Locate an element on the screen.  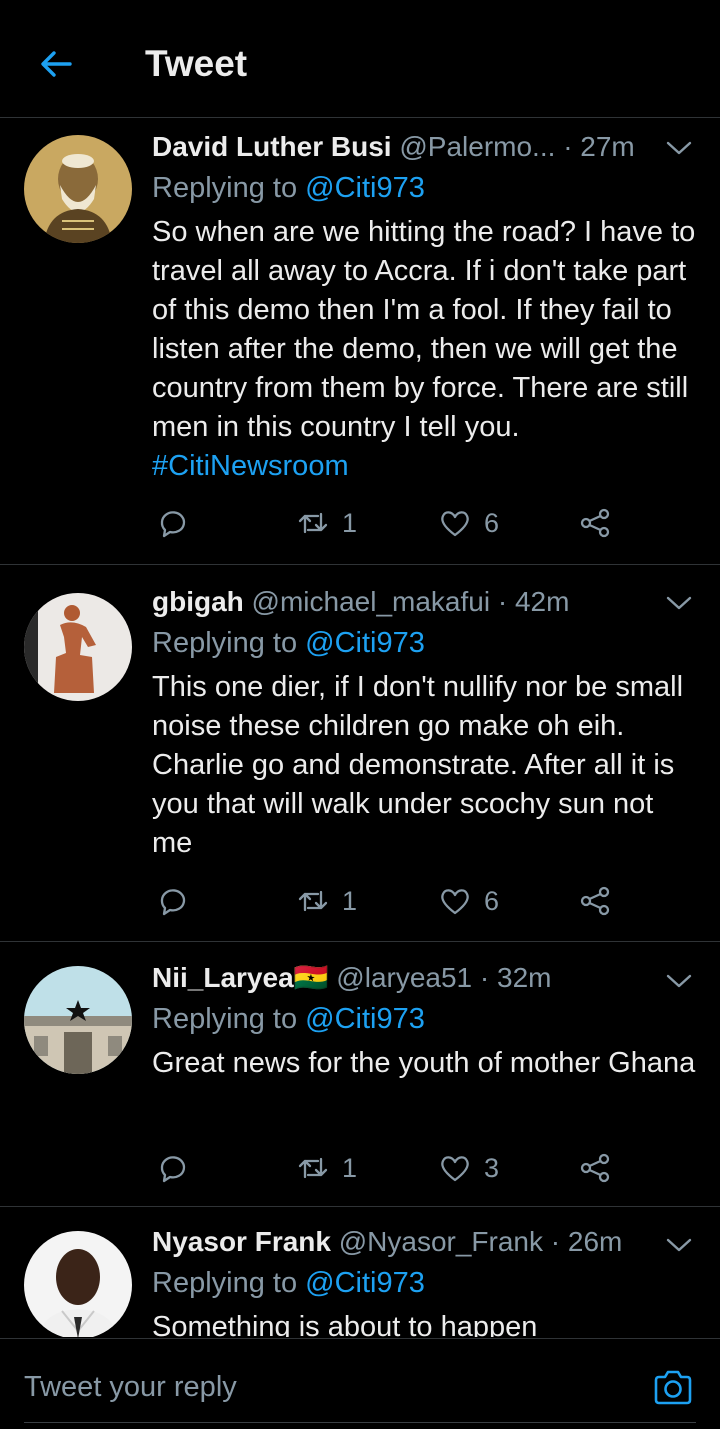
arrow-left-icon is located at coordinates (56, 64).